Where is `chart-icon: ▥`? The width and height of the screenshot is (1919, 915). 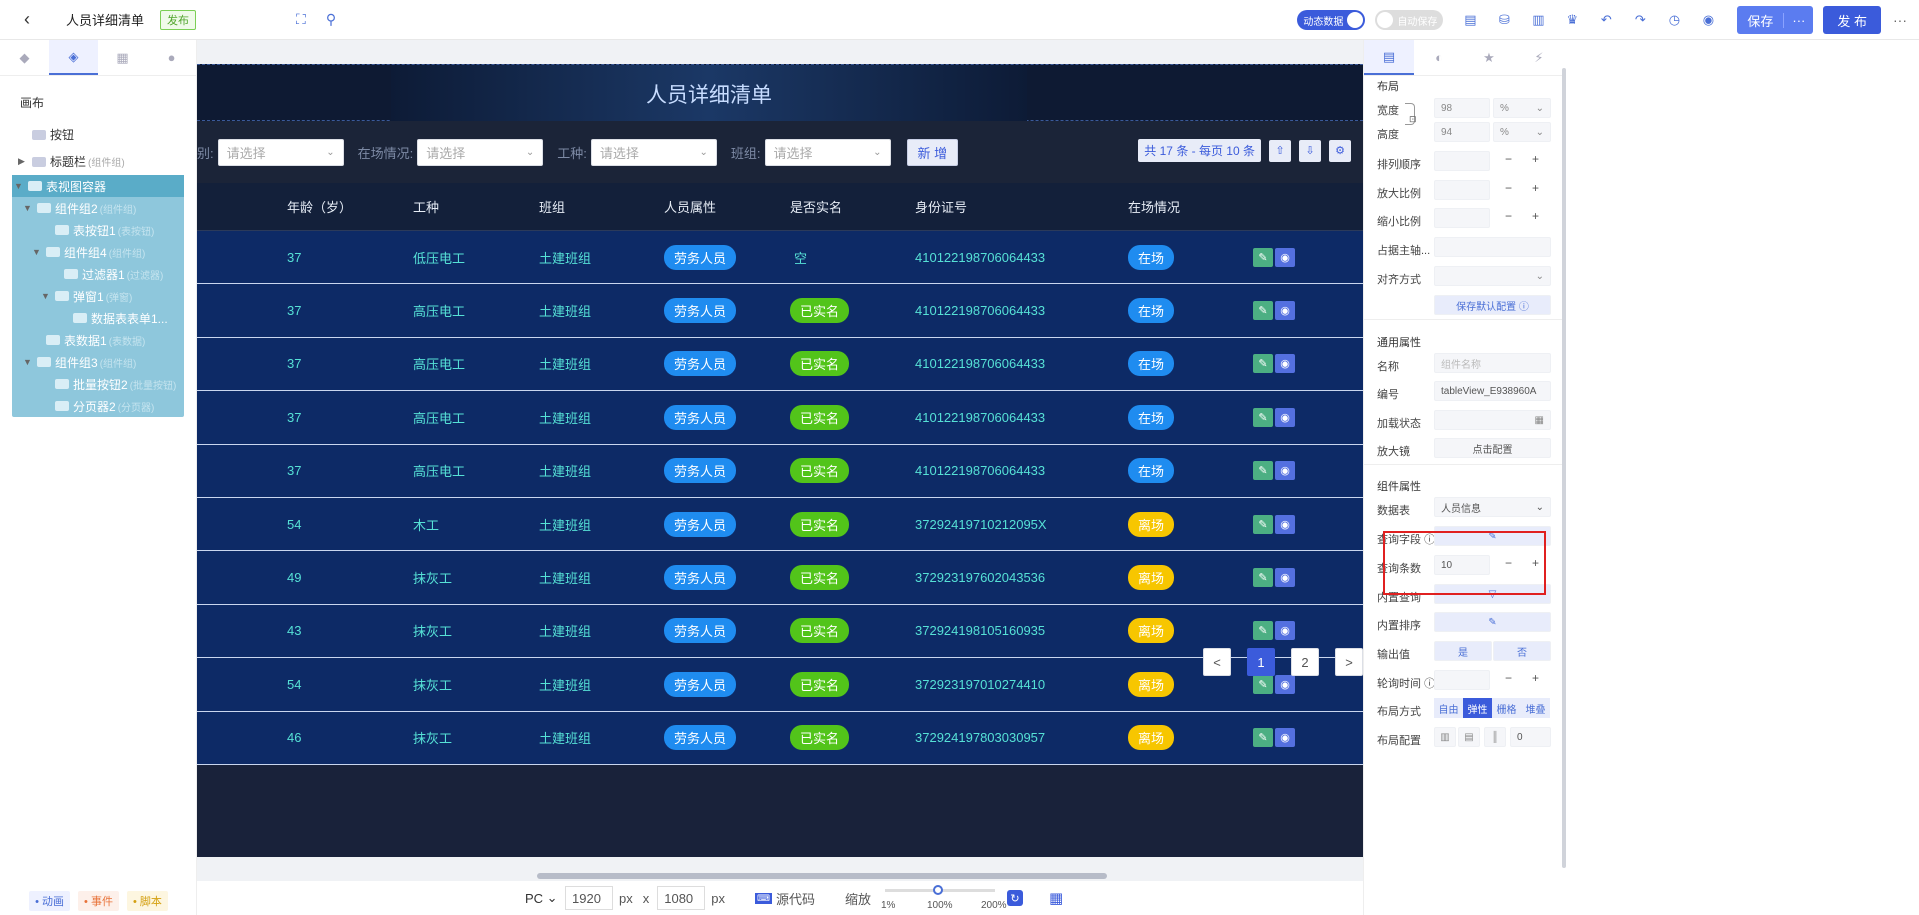 chart-icon: ▥ is located at coordinates (1538, 20).